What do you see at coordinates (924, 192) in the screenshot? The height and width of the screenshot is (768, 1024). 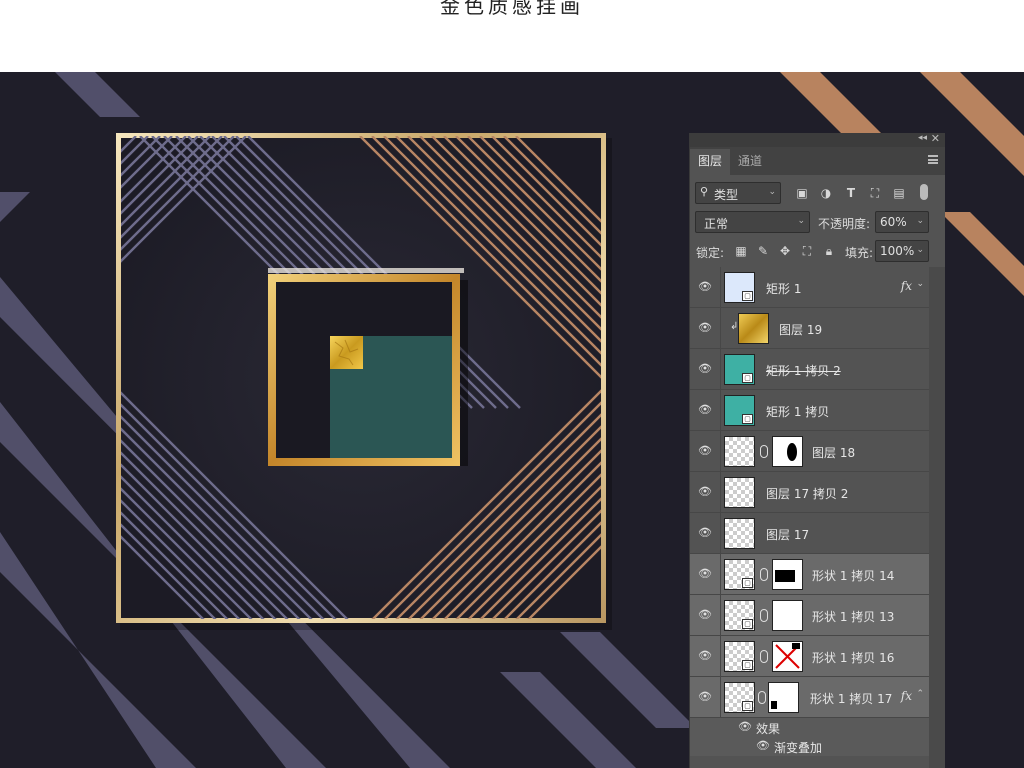 I see `filter-toggle-icon` at bounding box center [924, 192].